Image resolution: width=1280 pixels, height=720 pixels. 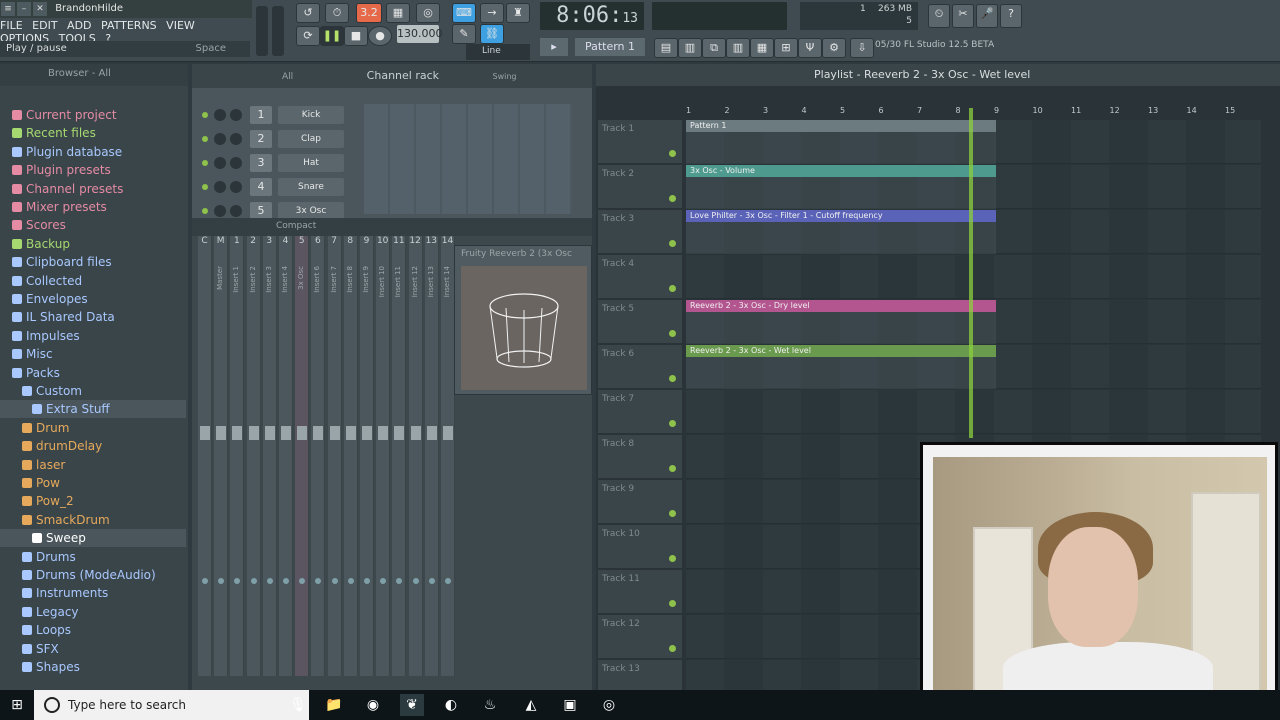 What do you see at coordinates (666, 48) in the screenshot?
I see `playlist-icon: ▤` at bounding box center [666, 48].